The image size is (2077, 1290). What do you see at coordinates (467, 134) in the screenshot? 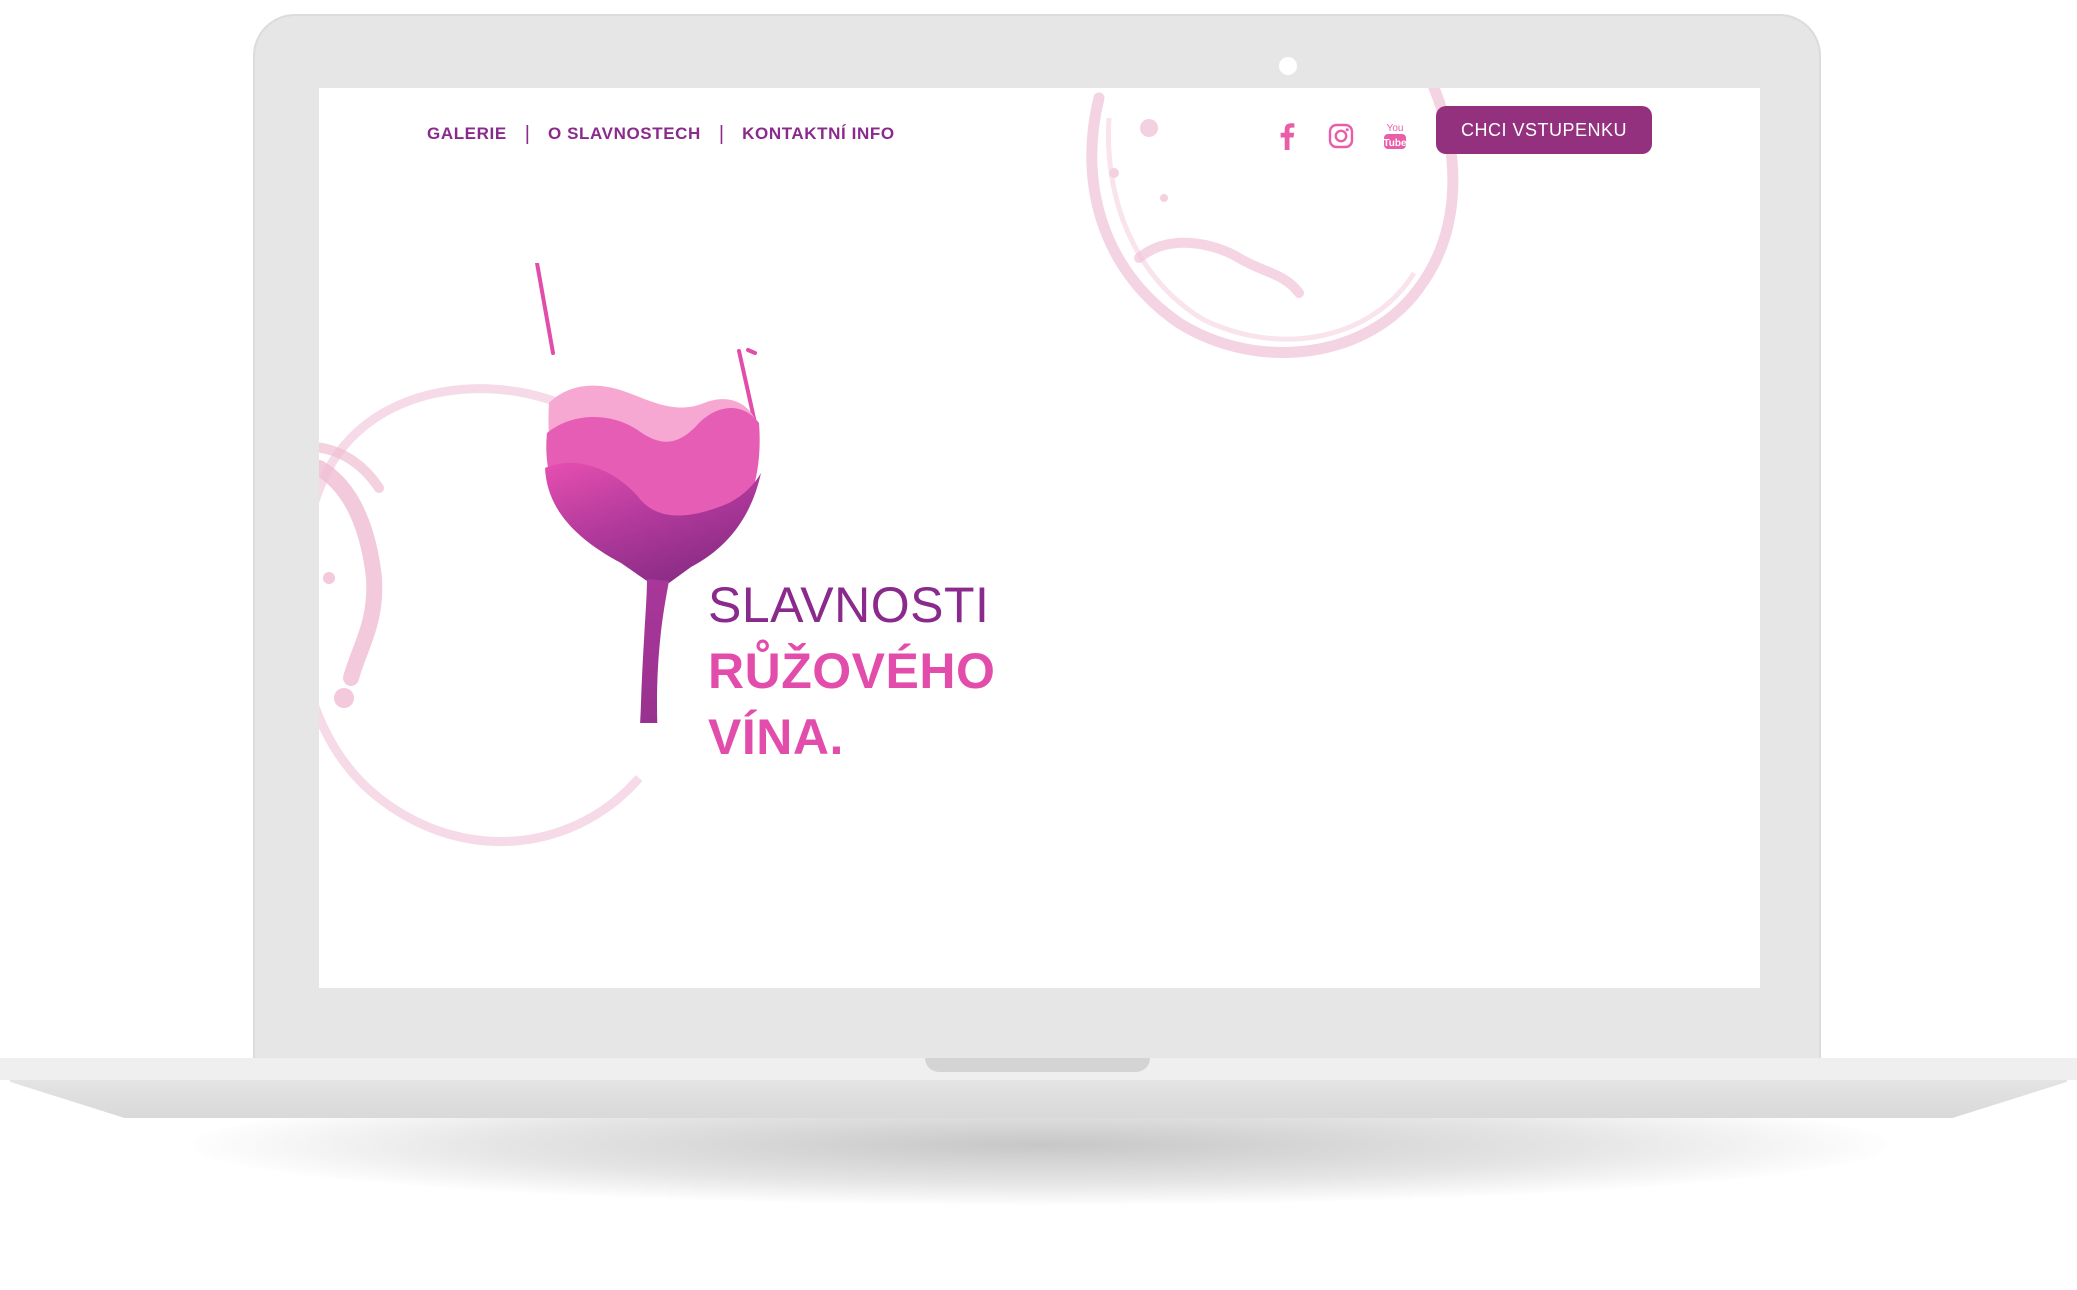
I see `nav-link-galerie: GALERIE` at bounding box center [467, 134].